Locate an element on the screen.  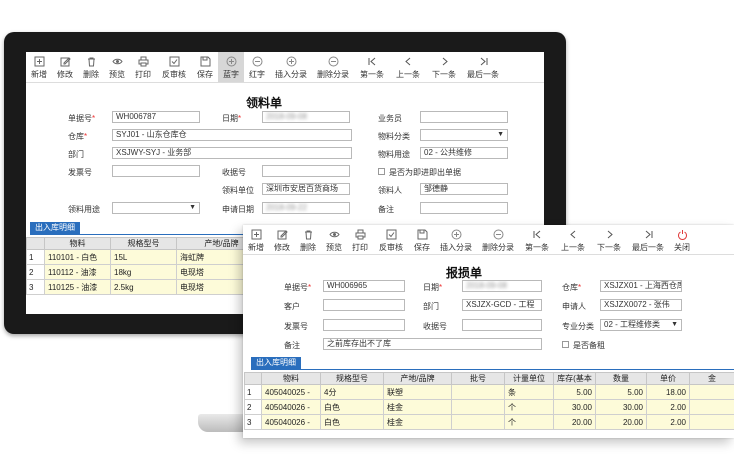
column-header: 库存(基本 is located at coordinates (574, 378).